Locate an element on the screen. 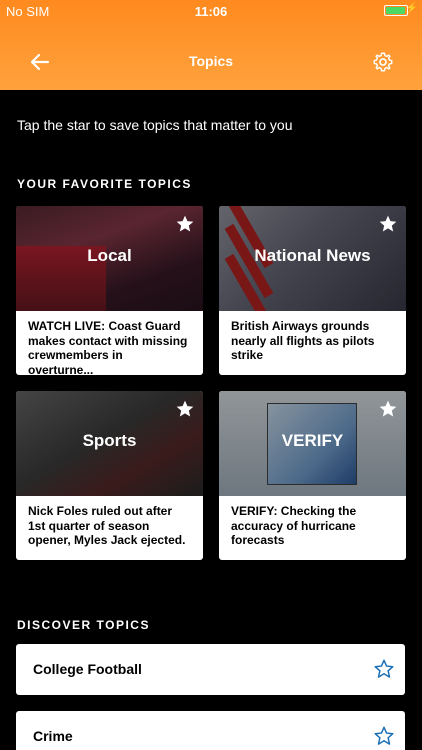 The image size is (422, 750). clock: 11:06 is located at coordinates (211, 11).